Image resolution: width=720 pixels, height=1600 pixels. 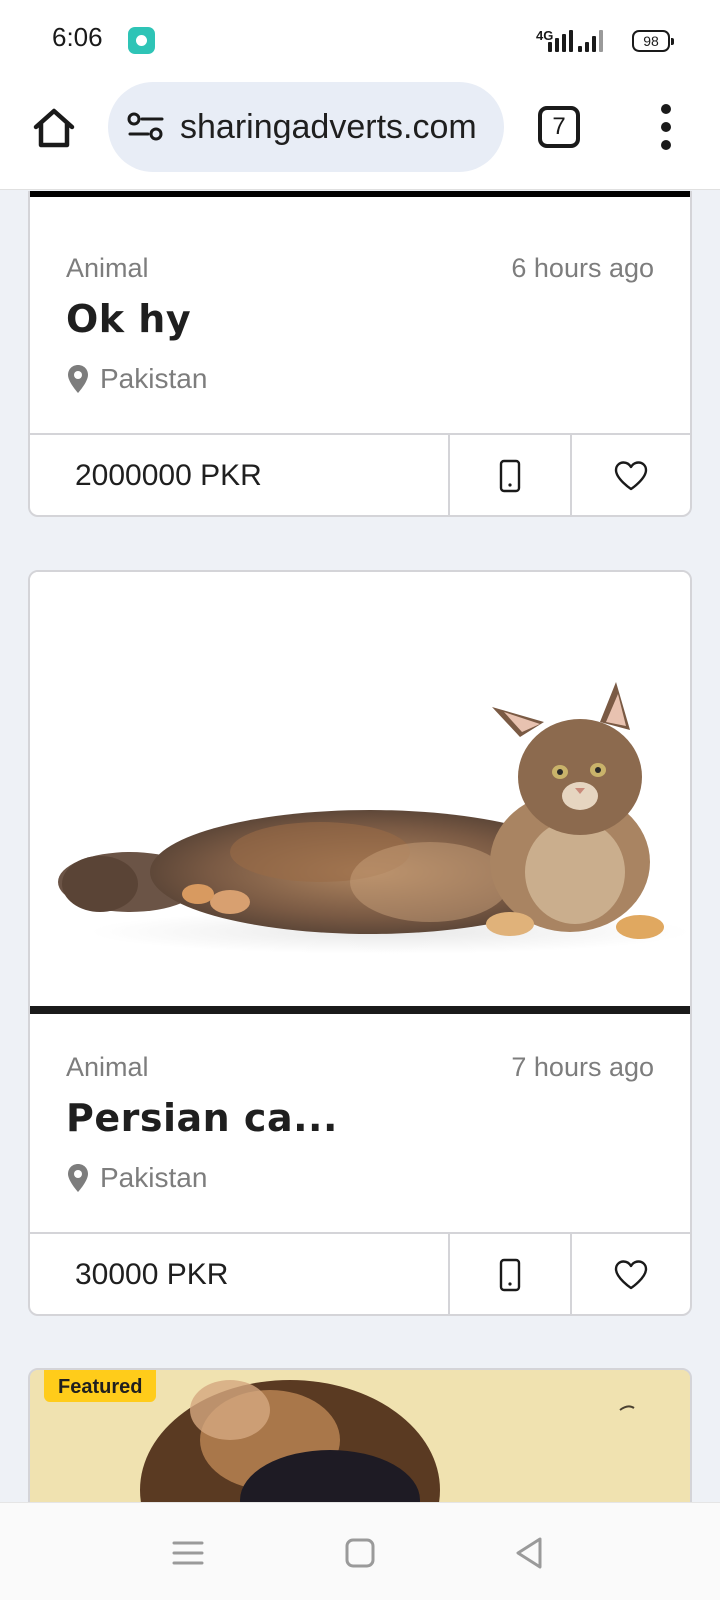 I want to click on back-icon, so click(x=530, y=1553).